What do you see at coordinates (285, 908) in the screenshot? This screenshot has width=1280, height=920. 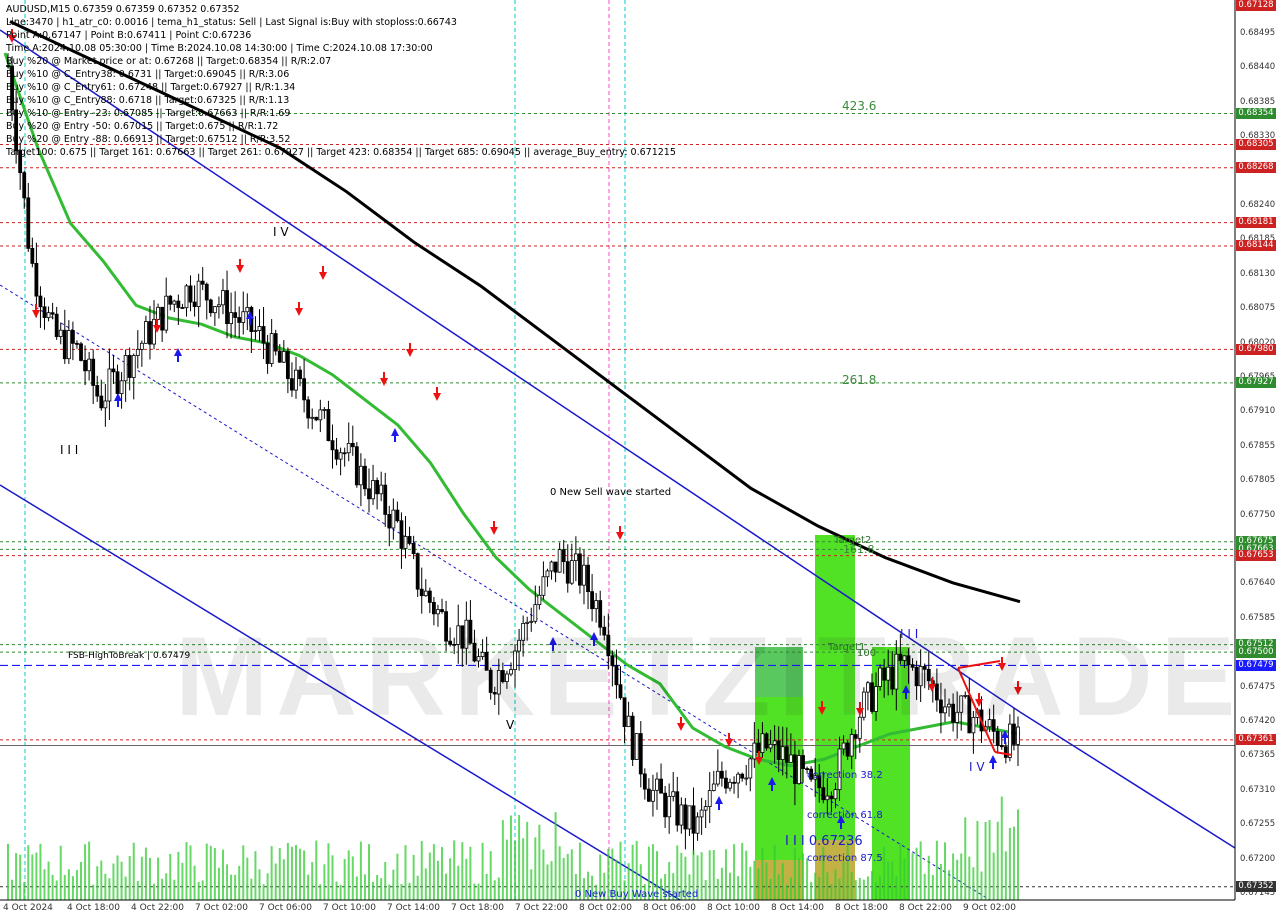 I see `time-tick-label: 7 Oct 06:00` at bounding box center [285, 908].